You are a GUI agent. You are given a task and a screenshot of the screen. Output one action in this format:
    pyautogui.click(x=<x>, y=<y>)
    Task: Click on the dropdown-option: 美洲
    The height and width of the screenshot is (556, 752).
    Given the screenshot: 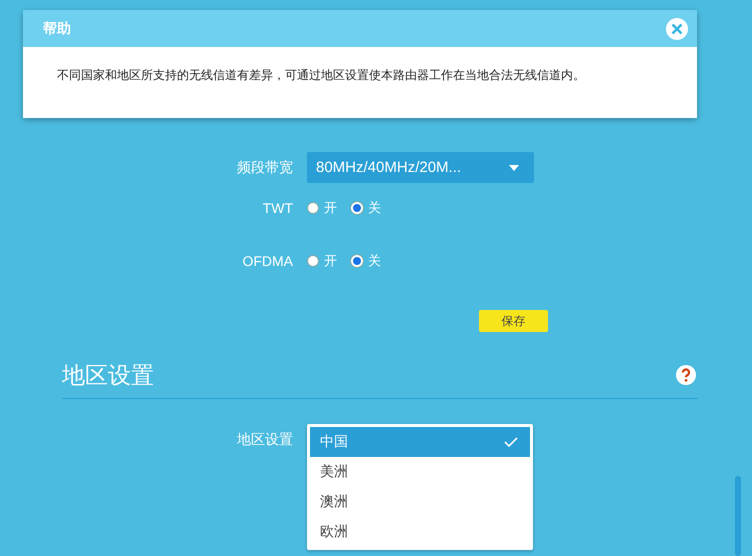 What is the action you would take?
    pyautogui.click(x=420, y=472)
    